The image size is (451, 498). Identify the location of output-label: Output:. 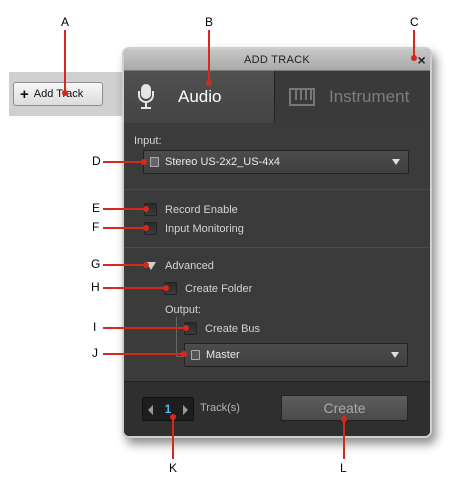
(183, 310).